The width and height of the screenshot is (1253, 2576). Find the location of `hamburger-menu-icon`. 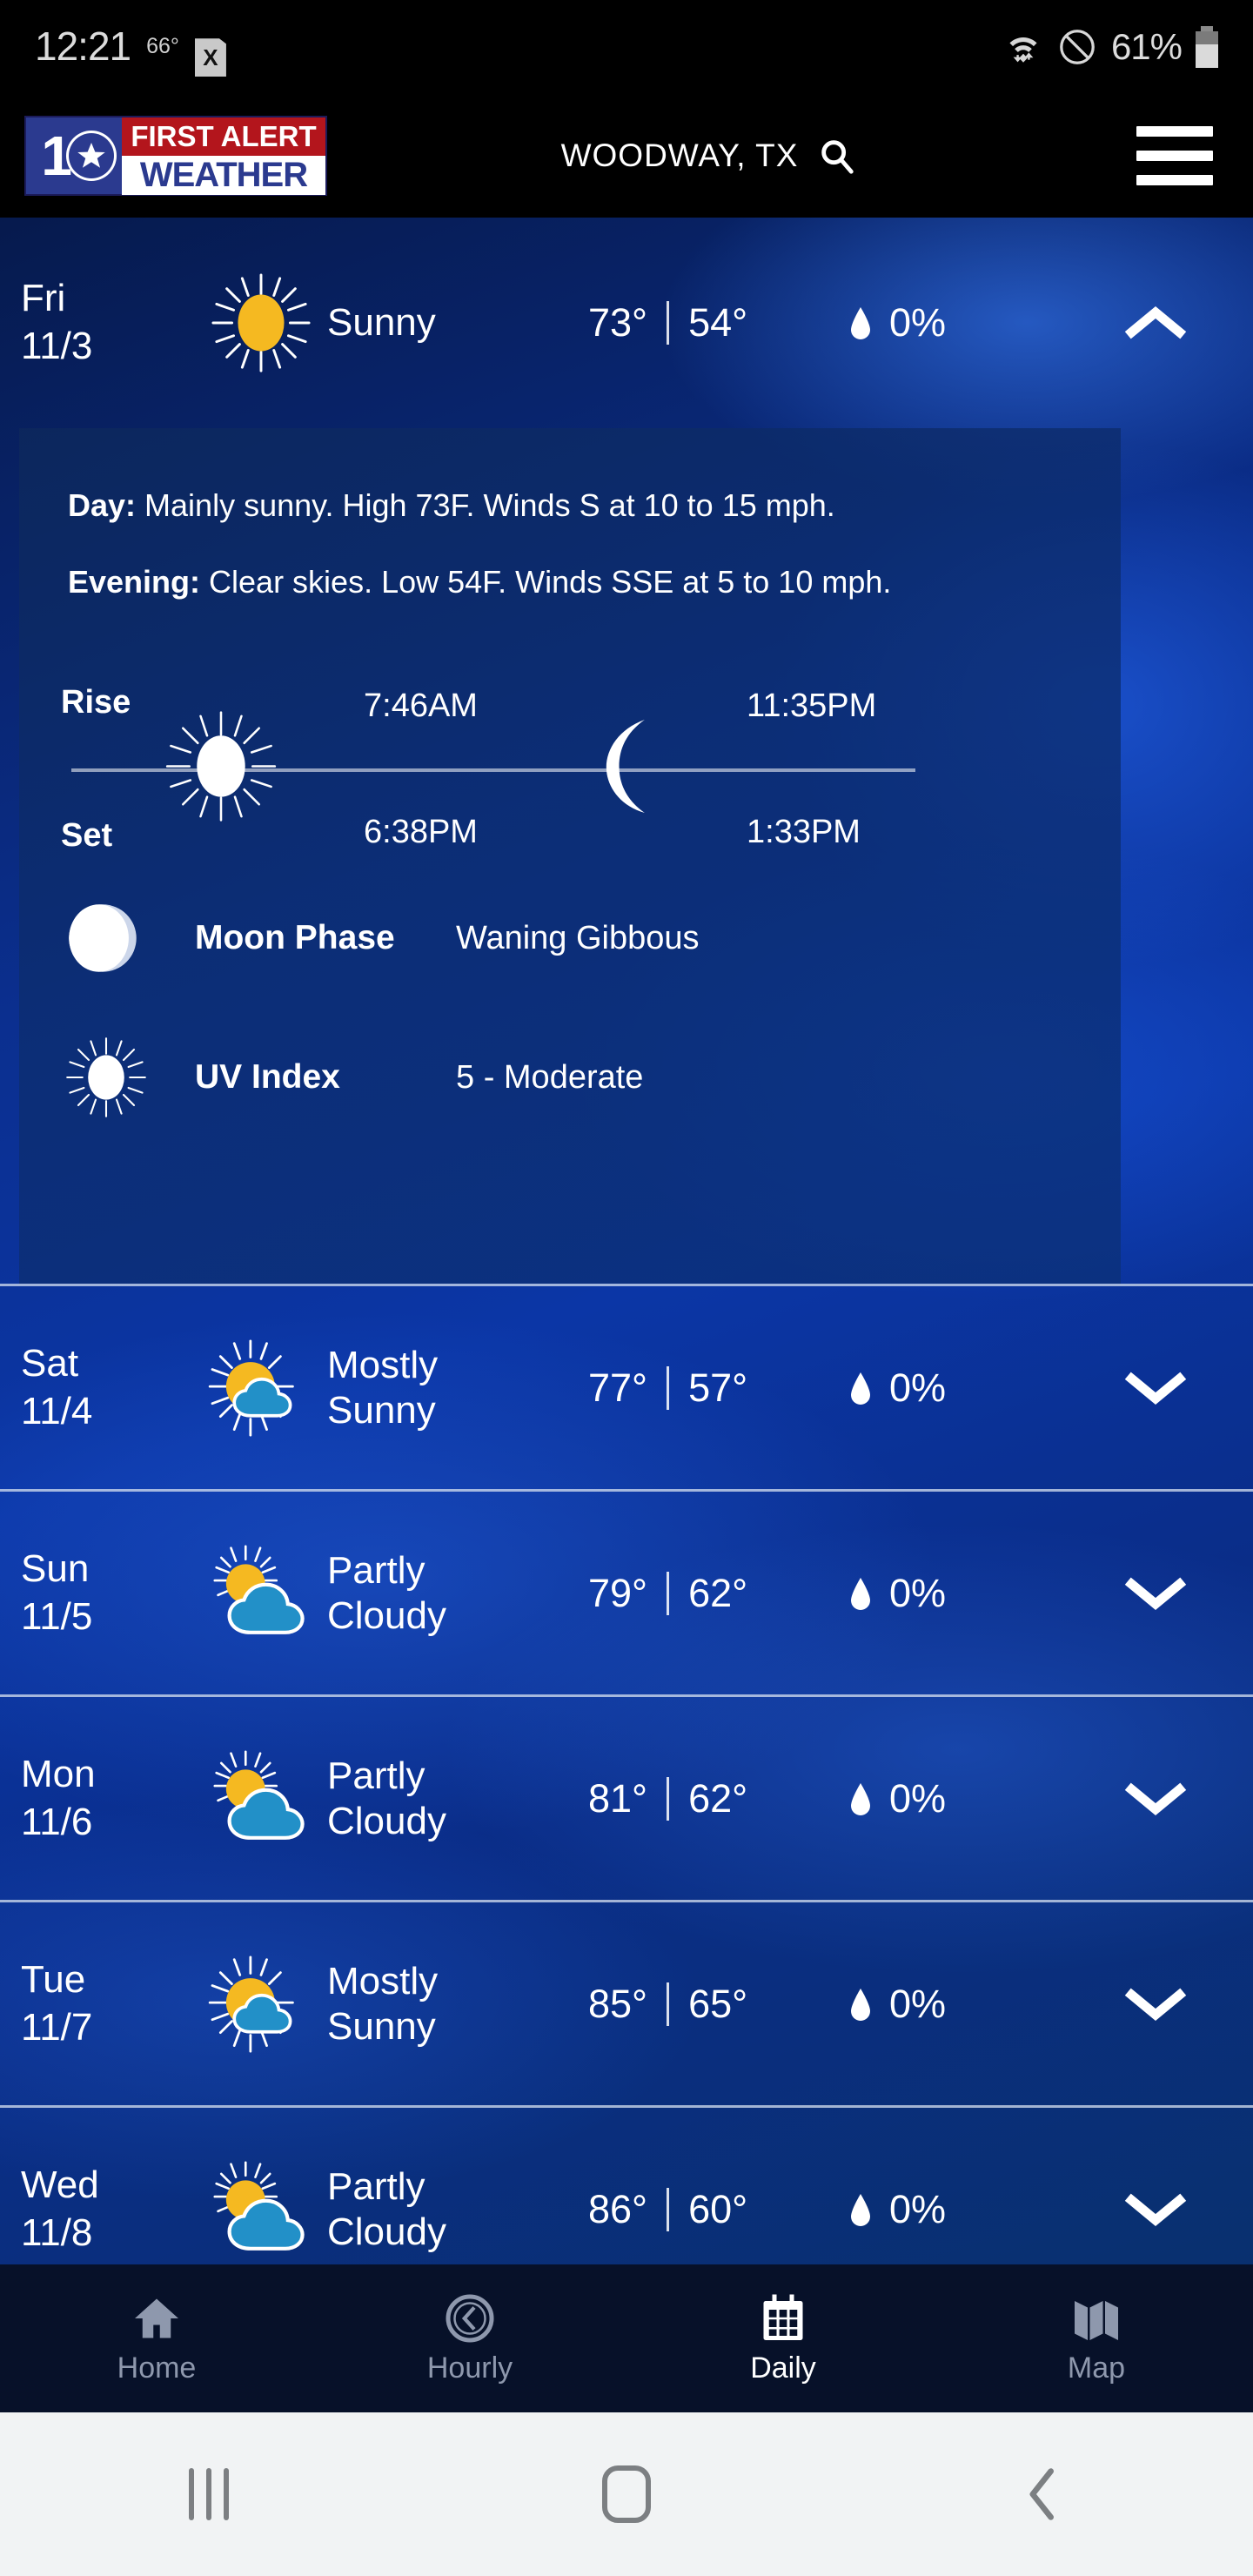

hamburger-menu-icon is located at coordinates (1174, 155).